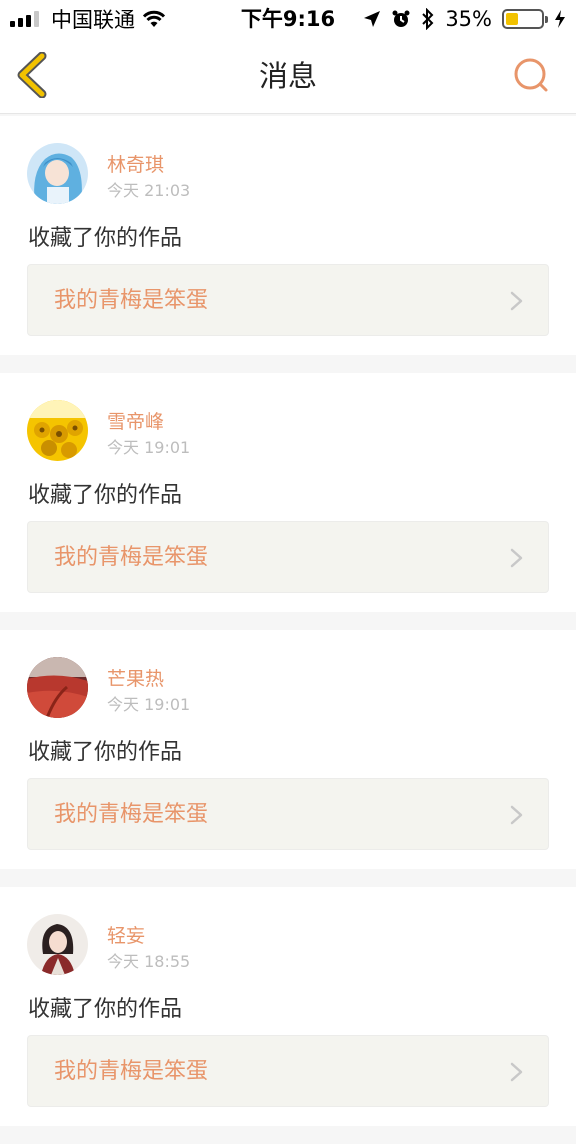  I want to click on signal-strength-icon, so click(24, 19).